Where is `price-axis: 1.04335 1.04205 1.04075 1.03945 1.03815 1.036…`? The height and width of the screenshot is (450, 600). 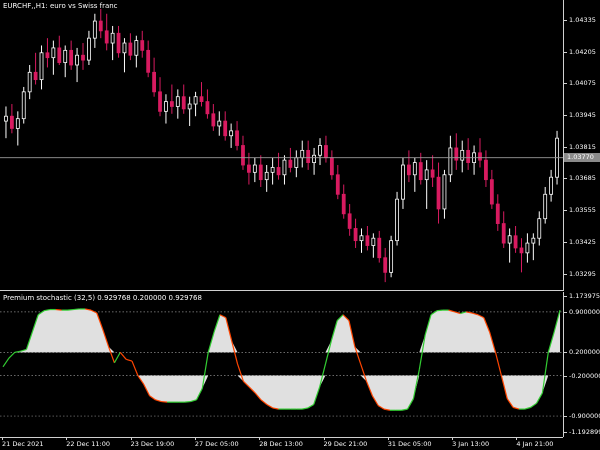 price-axis: 1.04335 1.04205 1.04075 1.03945 1.03815 1.036… is located at coordinates (581, 145).